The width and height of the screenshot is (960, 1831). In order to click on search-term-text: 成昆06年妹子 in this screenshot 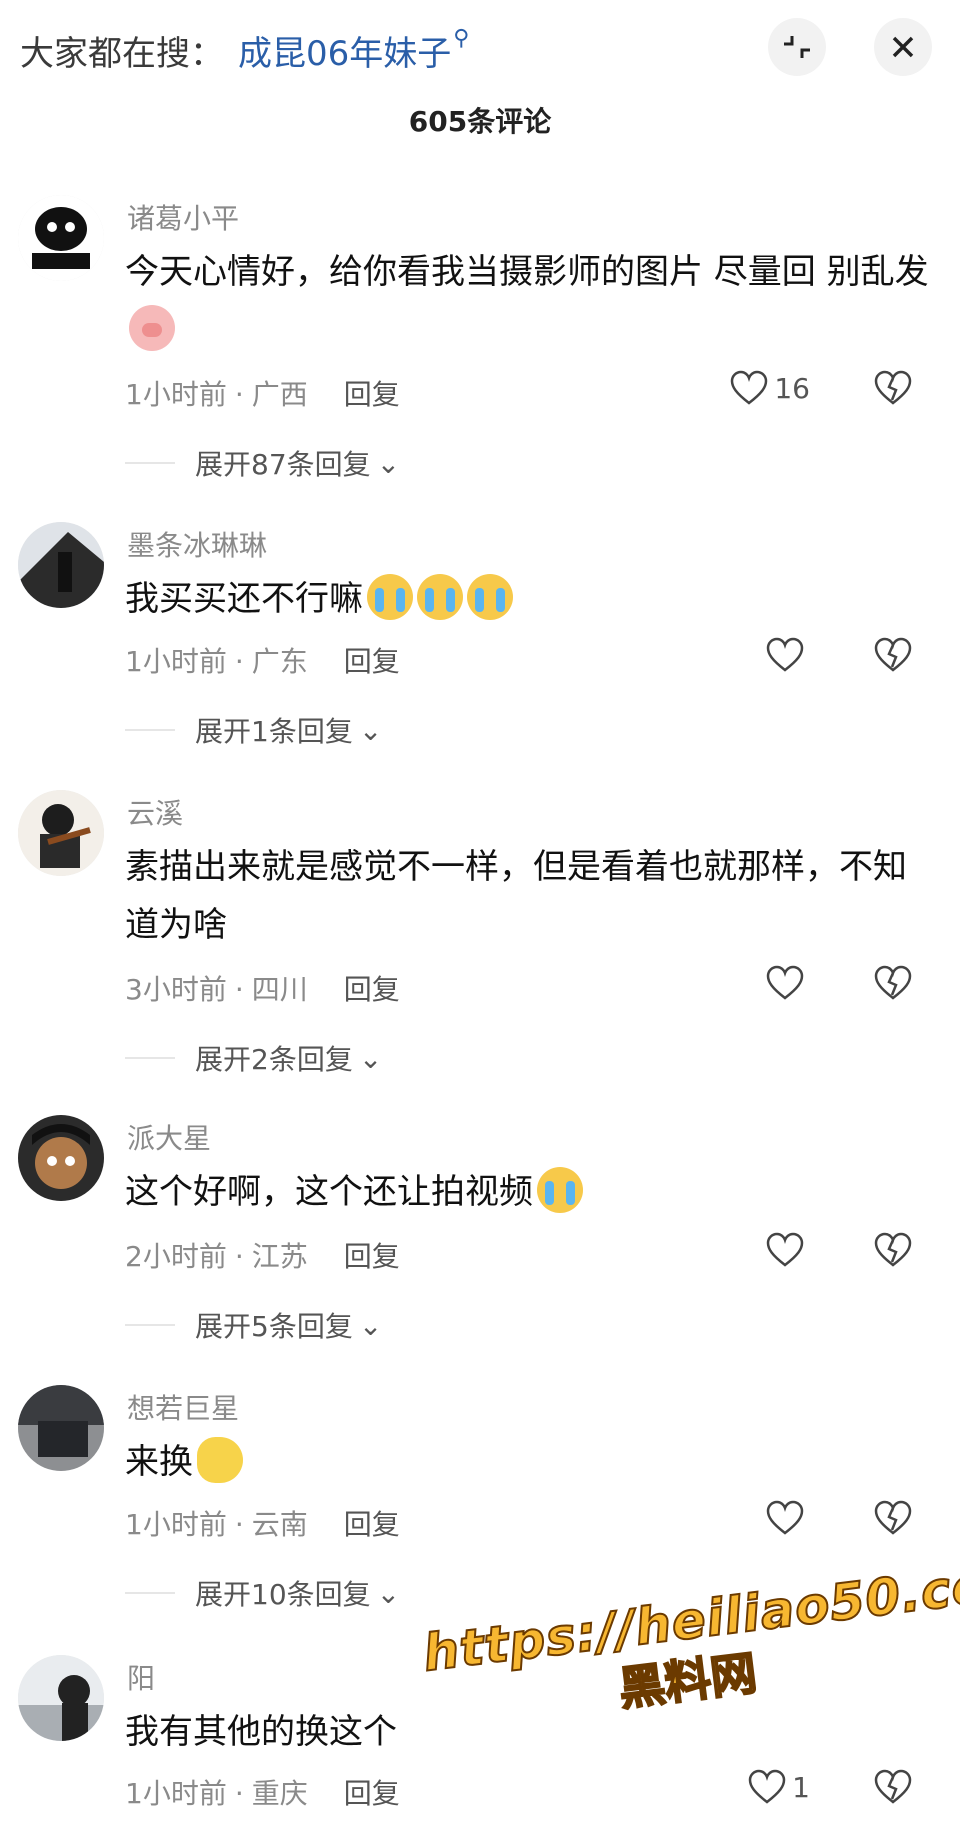, I will do `click(345, 54)`.